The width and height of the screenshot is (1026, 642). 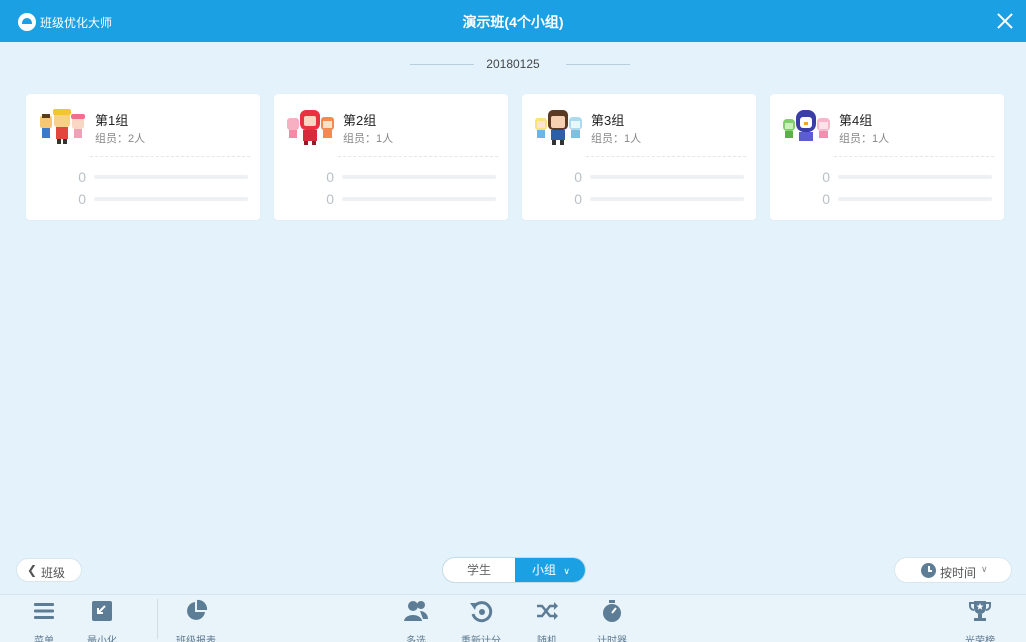 I want to click on shuffle-icon, so click(x=547, y=611).